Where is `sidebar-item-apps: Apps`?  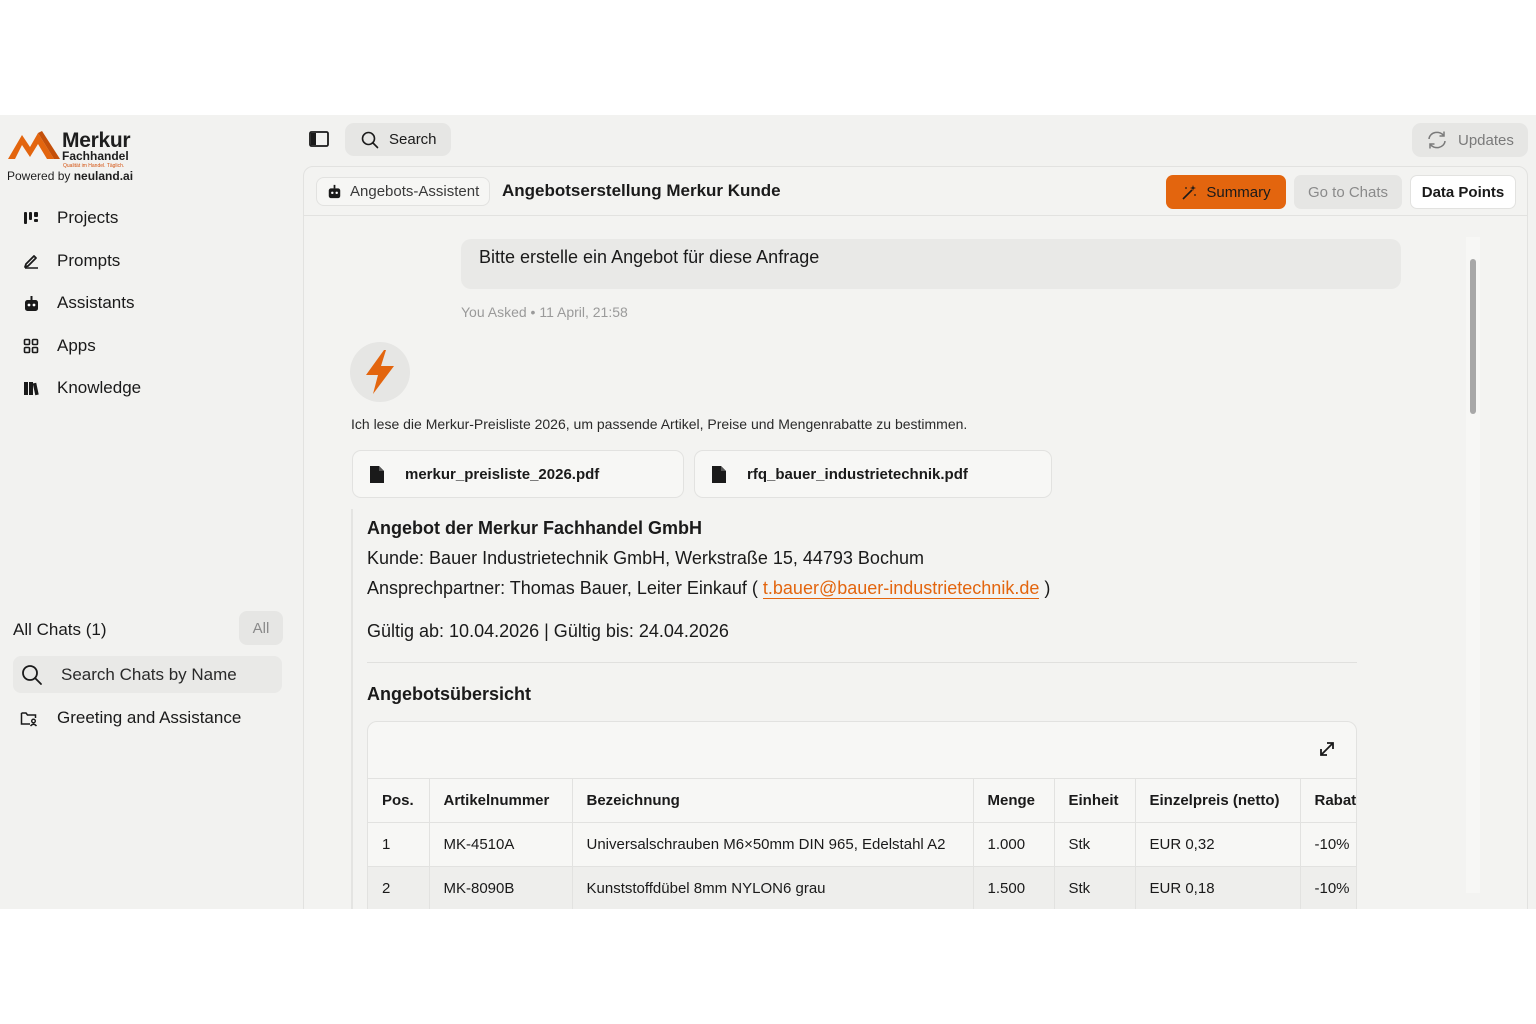
sidebar-item-apps: Apps is located at coordinates (151, 346).